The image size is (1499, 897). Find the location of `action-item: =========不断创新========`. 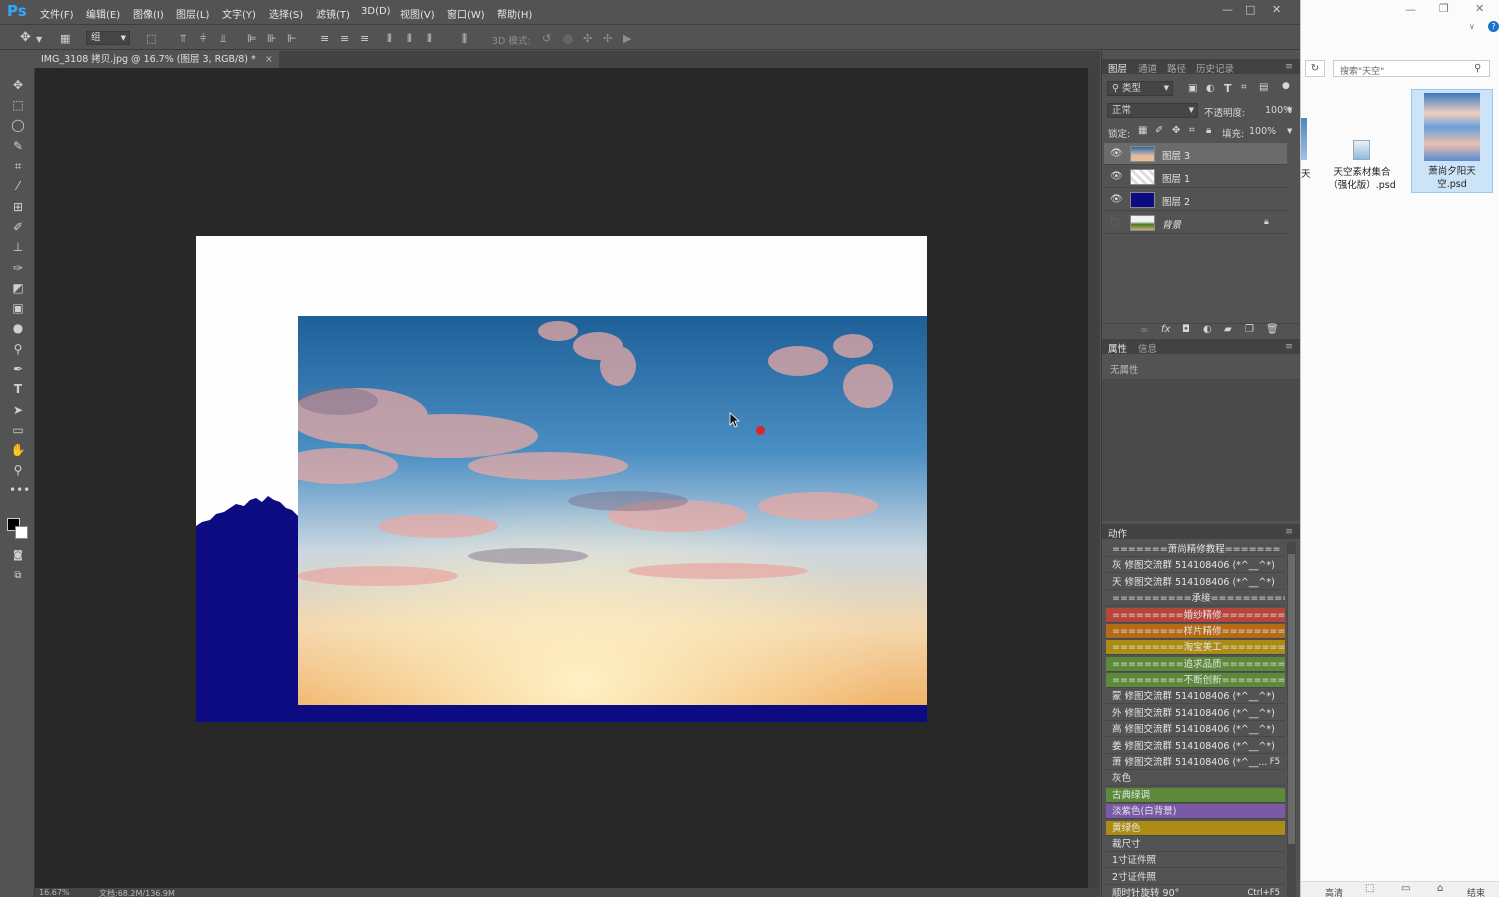

action-item: =========不断创新======== is located at coordinates (1195, 680).